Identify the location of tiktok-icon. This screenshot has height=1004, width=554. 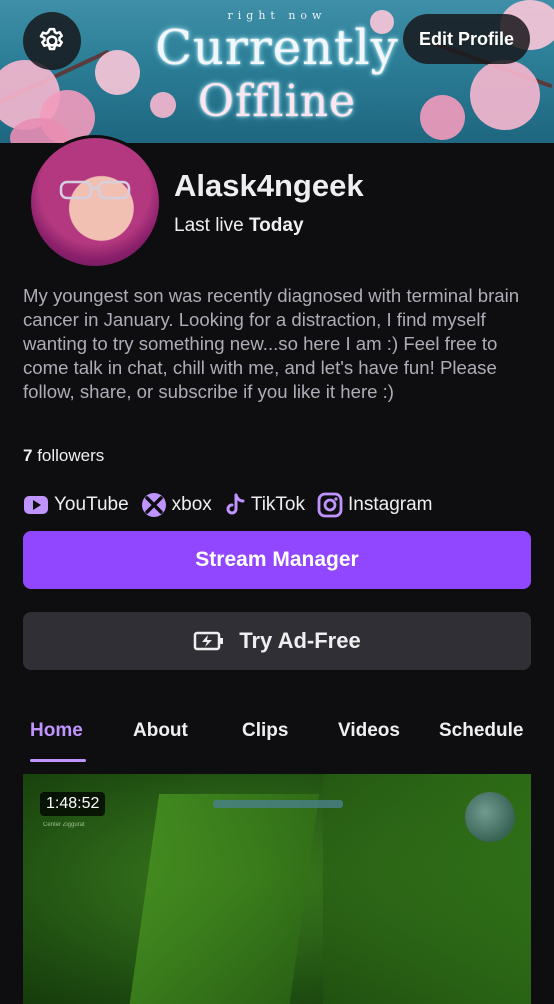
(235, 504).